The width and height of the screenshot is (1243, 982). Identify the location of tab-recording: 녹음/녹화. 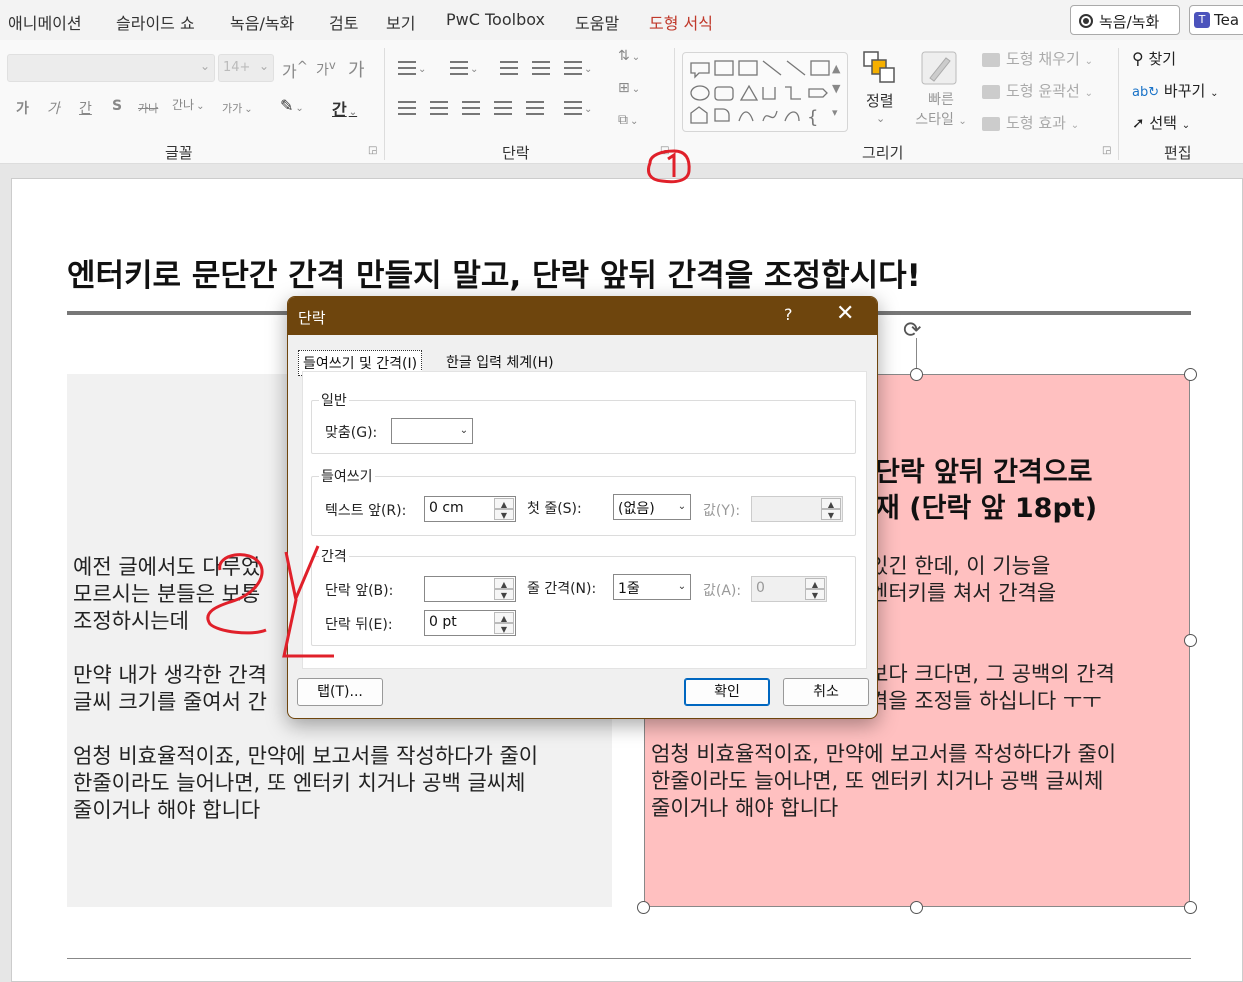
(262, 22).